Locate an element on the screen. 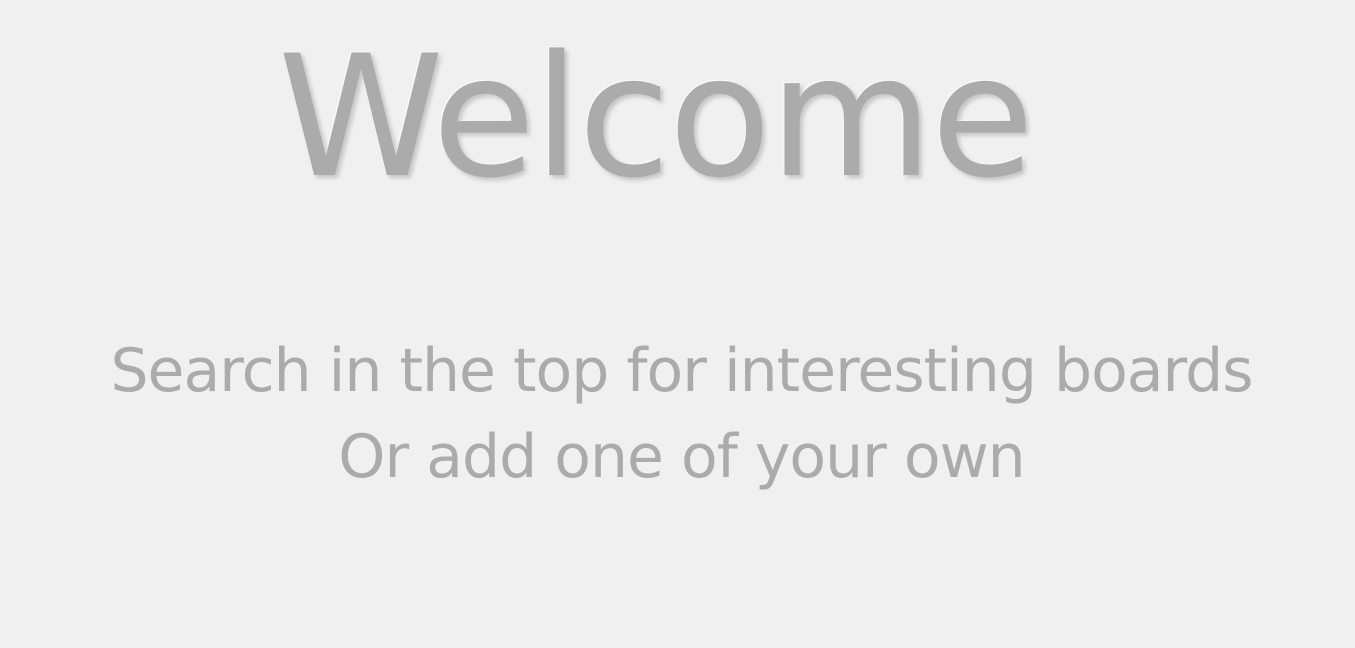 This screenshot has width=1355, height=648. welcome-subtitle-line-add: Or add one of your own is located at coordinates (681, 457).